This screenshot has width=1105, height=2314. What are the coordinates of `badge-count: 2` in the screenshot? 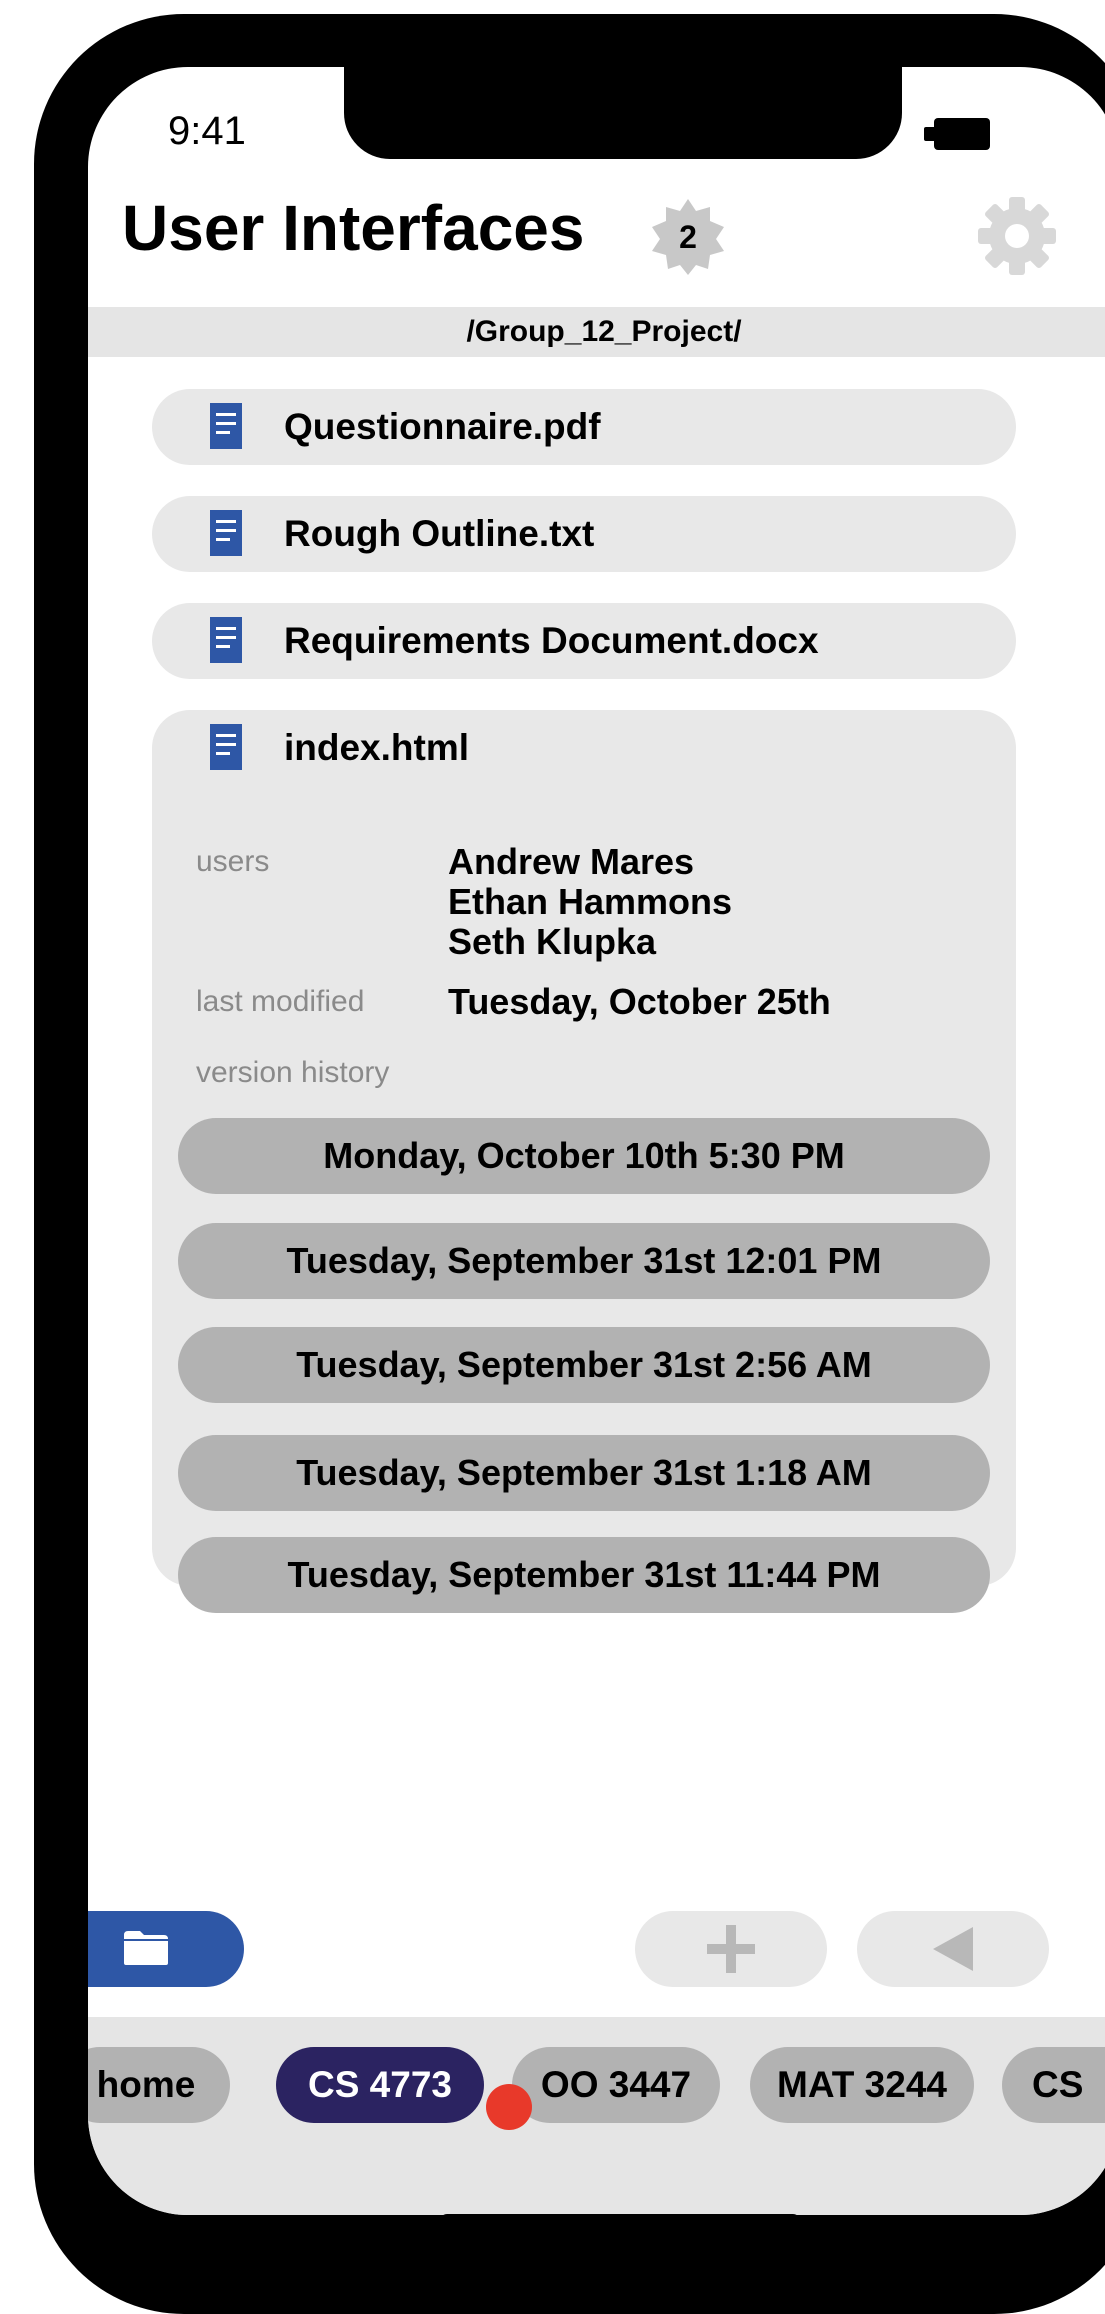 It's located at (688, 237).